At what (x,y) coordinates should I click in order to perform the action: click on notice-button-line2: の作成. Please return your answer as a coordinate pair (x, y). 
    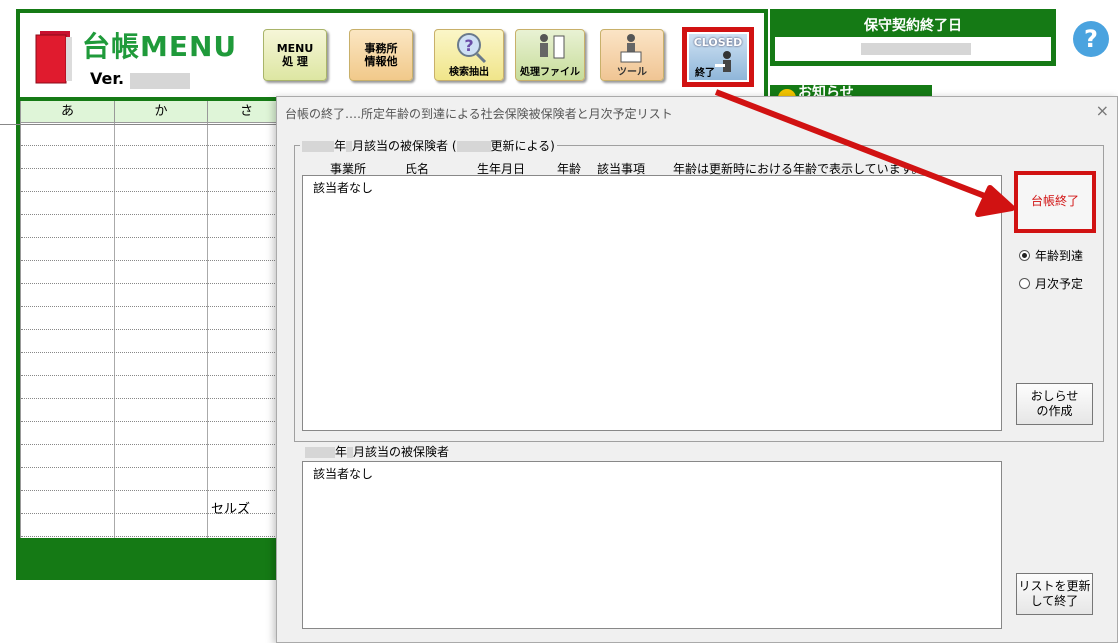
    Looking at the image, I should click on (1054, 411).